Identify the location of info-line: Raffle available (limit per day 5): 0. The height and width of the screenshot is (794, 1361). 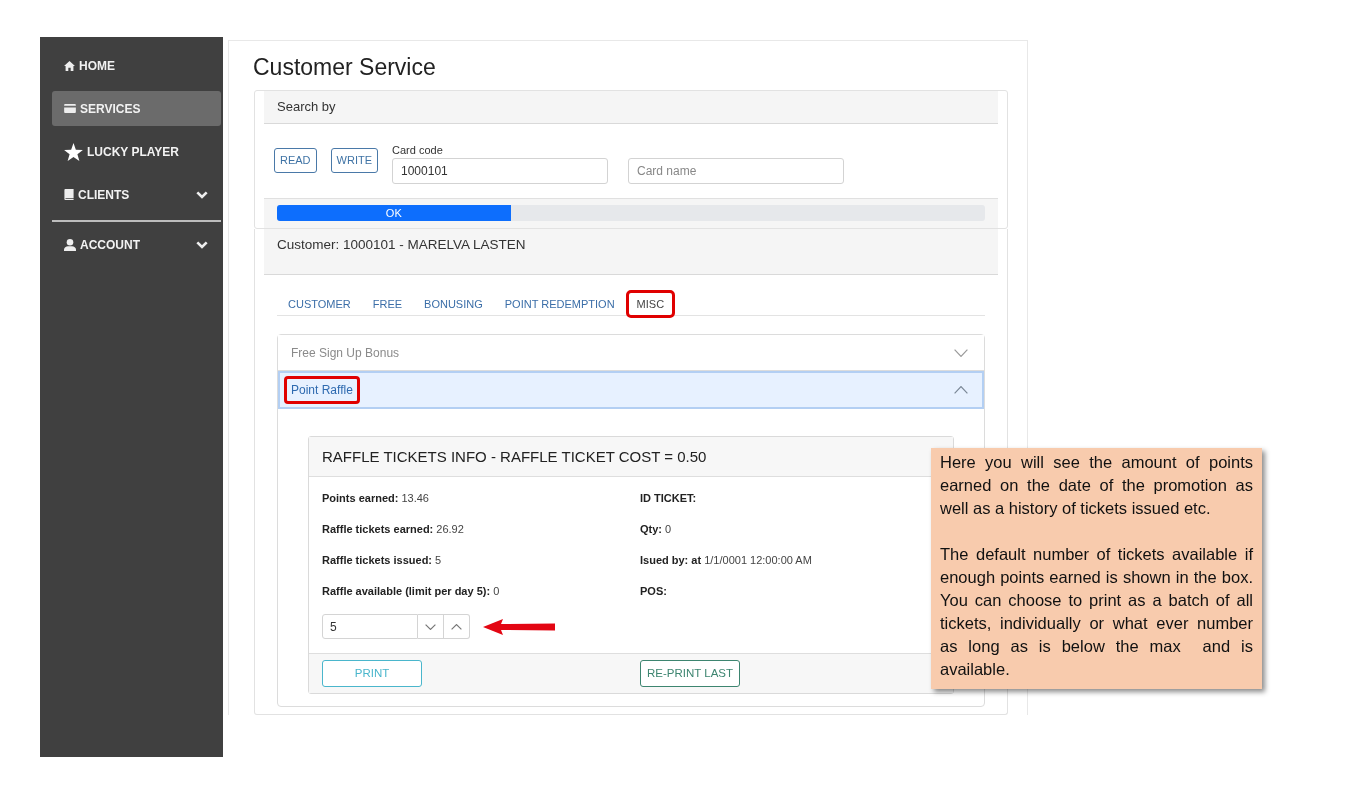
(411, 591).